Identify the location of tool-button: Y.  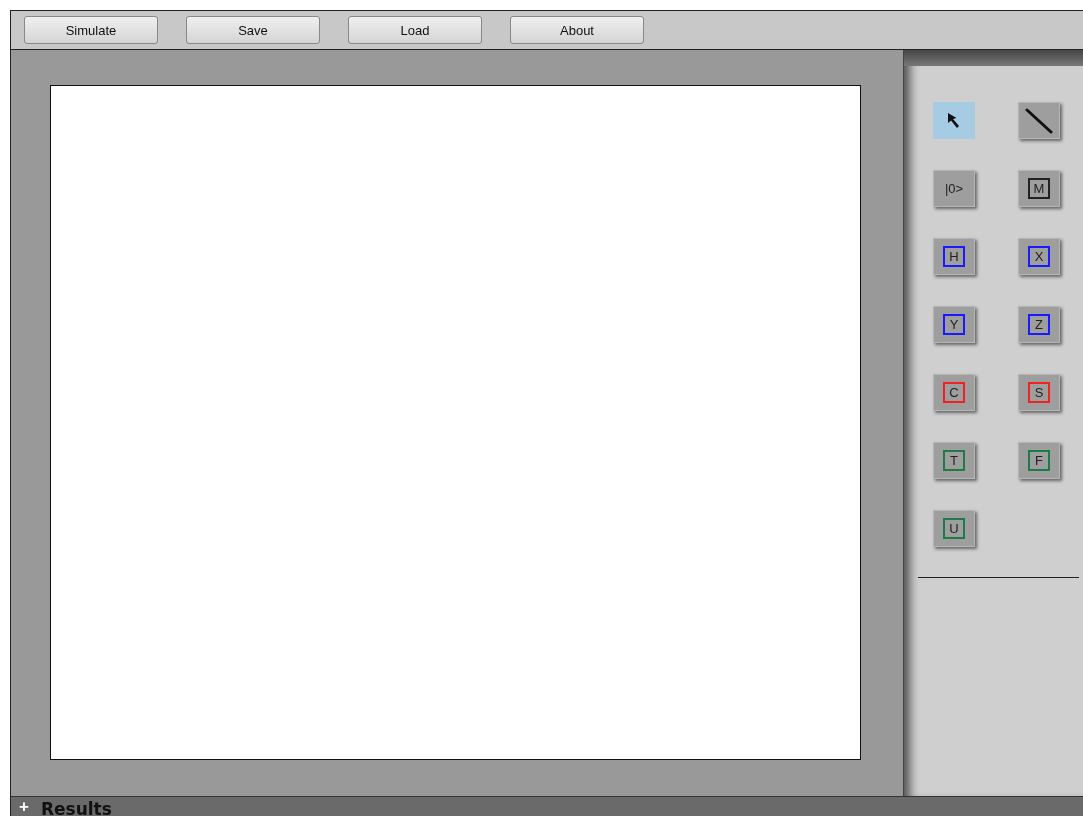
(954, 324).